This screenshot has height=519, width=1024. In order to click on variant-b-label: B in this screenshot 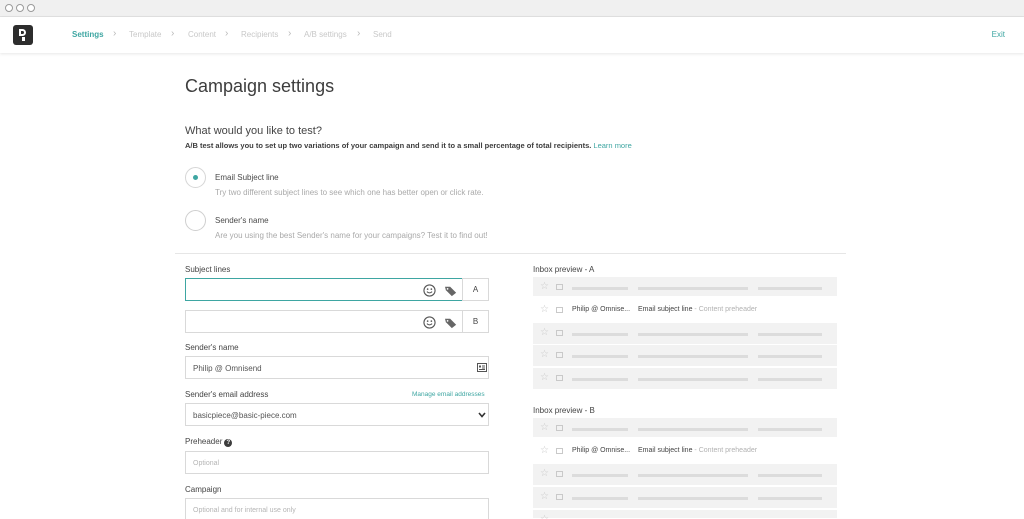, I will do `click(475, 321)`.